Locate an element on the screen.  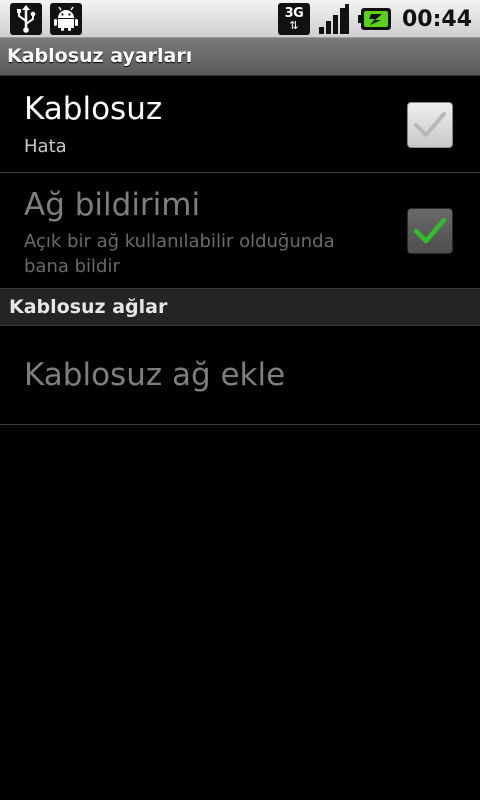
signal-strength-icon is located at coordinates (333, 19).